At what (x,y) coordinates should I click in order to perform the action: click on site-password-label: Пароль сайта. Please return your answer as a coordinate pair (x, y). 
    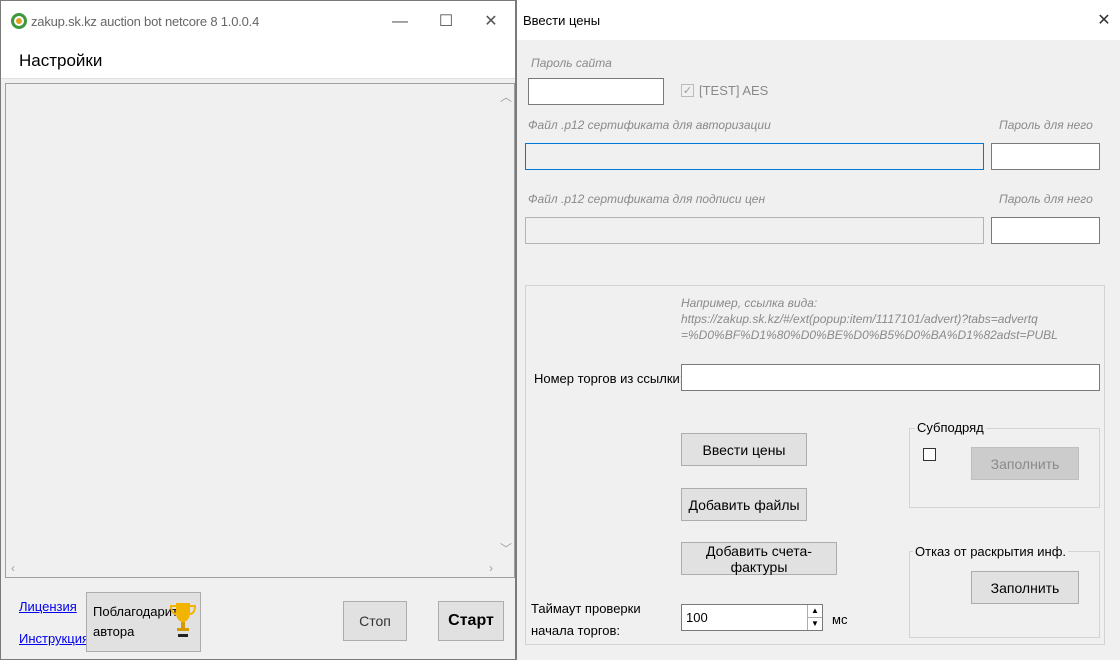
    Looking at the image, I should click on (571, 63).